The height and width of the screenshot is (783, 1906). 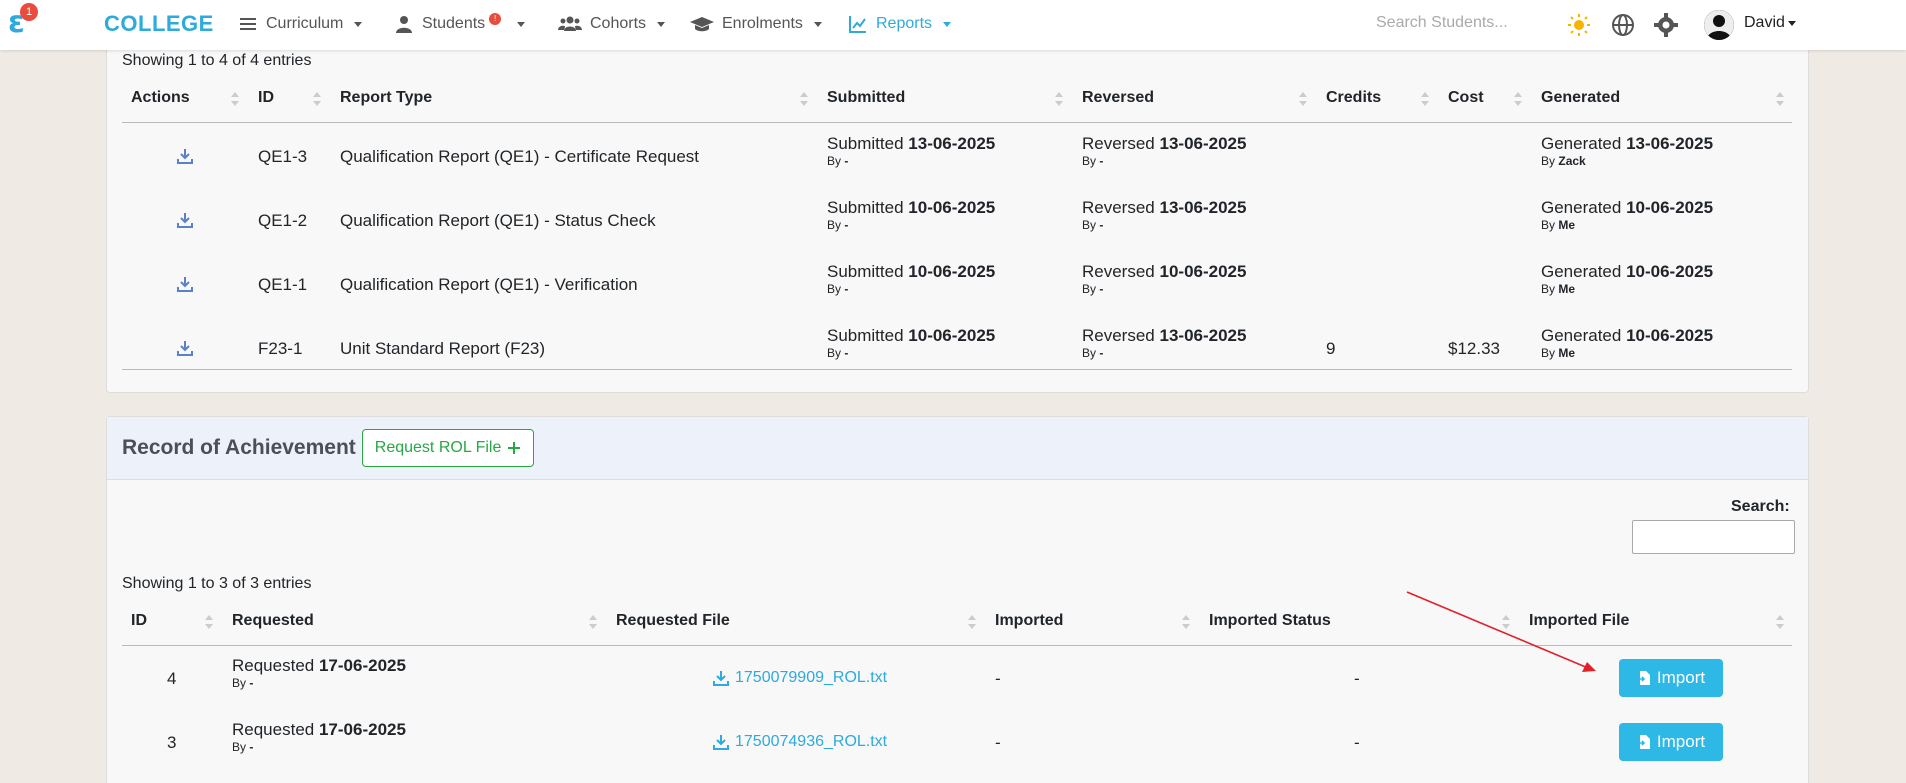 What do you see at coordinates (1091, 621) in the screenshot?
I see `col-imported: Imported` at bounding box center [1091, 621].